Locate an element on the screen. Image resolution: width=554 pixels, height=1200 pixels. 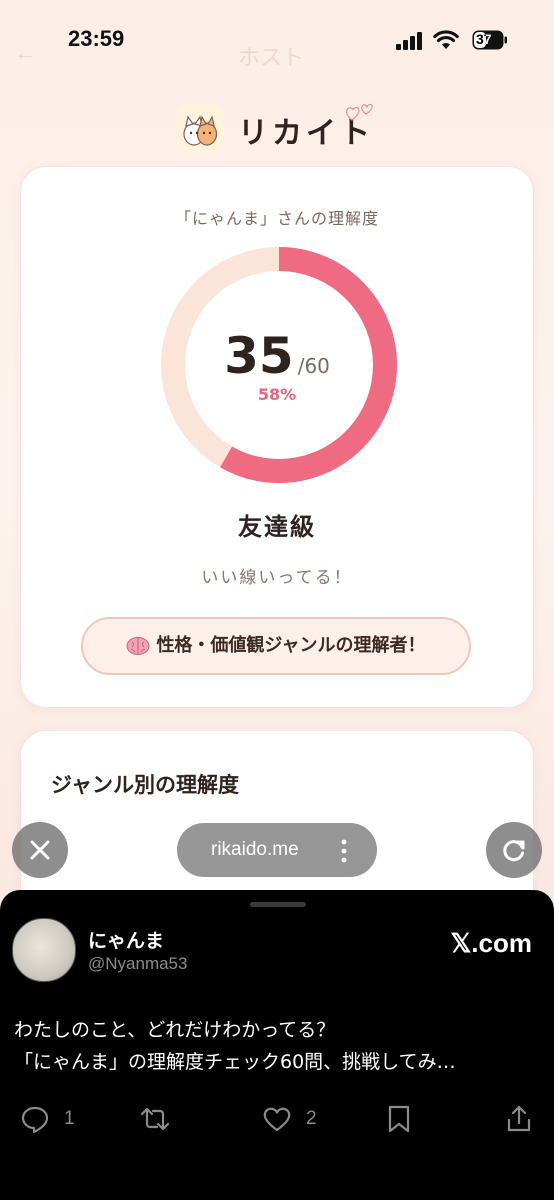
rank-label: 友達級 is located at coordinates (277, 527).